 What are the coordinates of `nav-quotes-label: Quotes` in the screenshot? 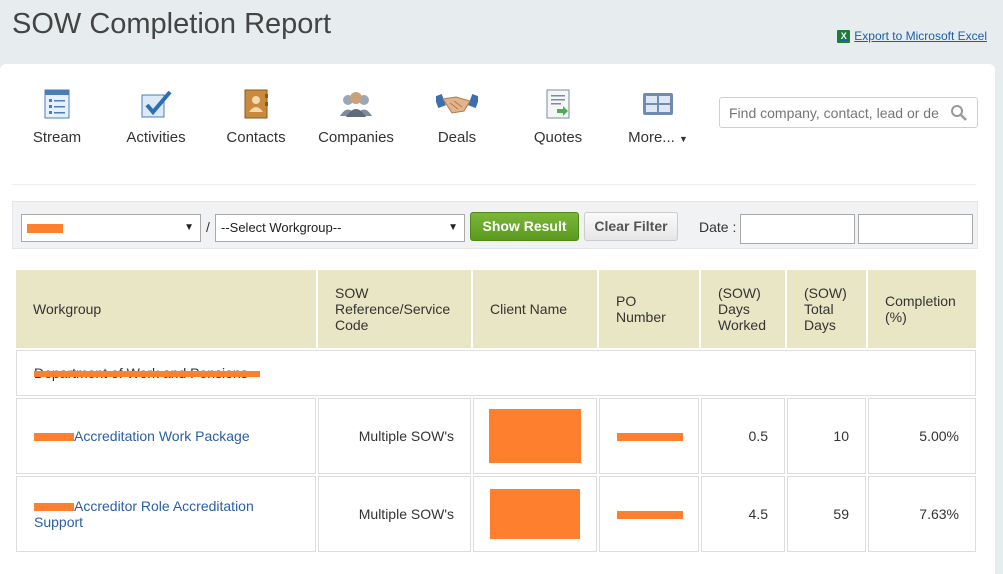 It's located at (558, 137).